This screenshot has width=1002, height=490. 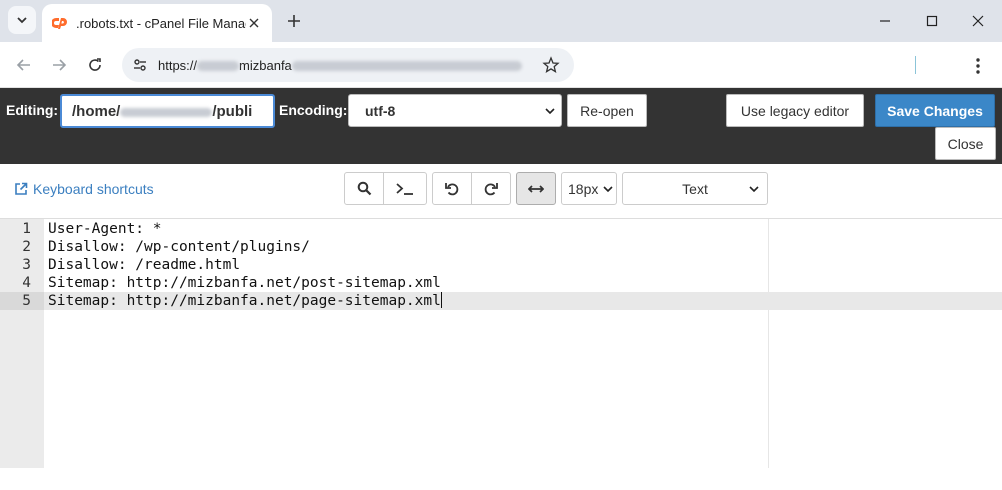 What do you see at coordinates (501, 247) in the screenshot?
I see `code-line: 2 Disallow: /wp-content/plugins/` at bounding box center [501, 247].